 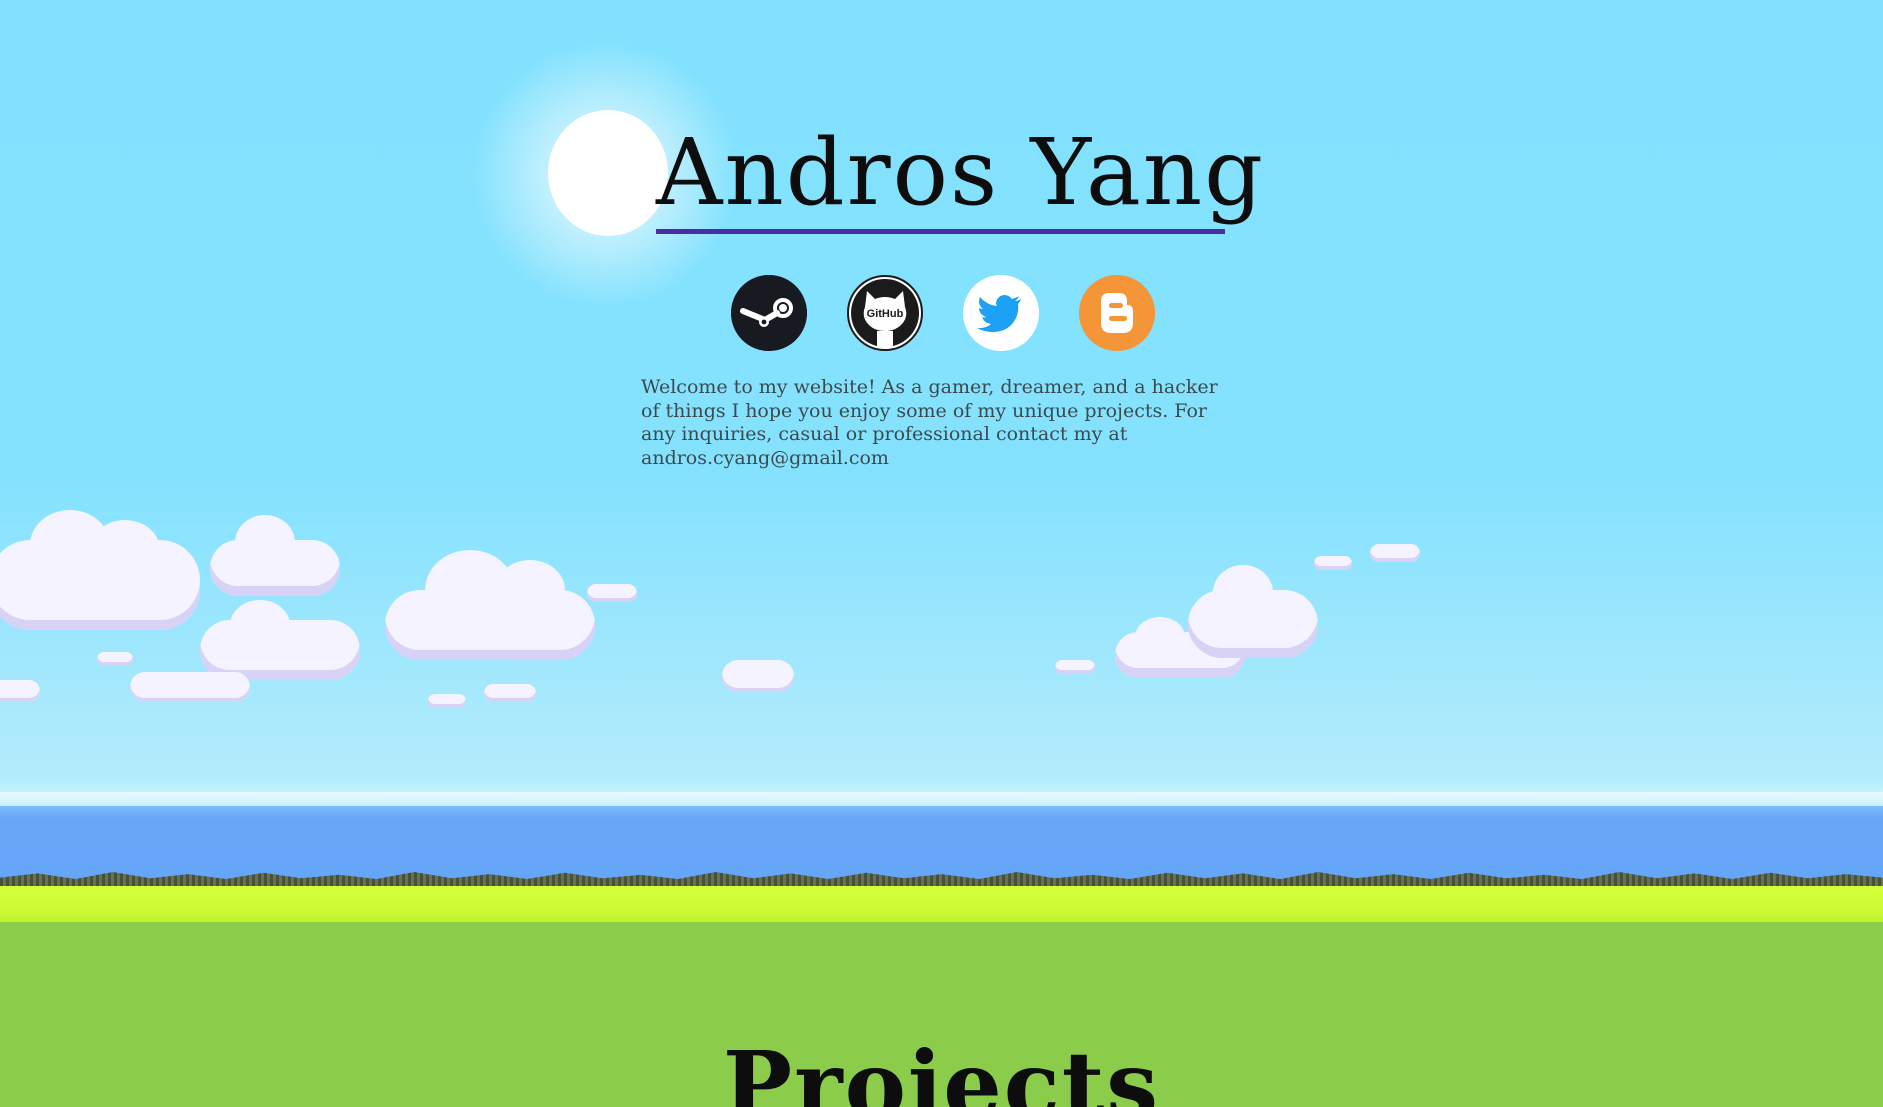 I want to click on title-wrap: Andros Yang, so click(x=960, y=173).